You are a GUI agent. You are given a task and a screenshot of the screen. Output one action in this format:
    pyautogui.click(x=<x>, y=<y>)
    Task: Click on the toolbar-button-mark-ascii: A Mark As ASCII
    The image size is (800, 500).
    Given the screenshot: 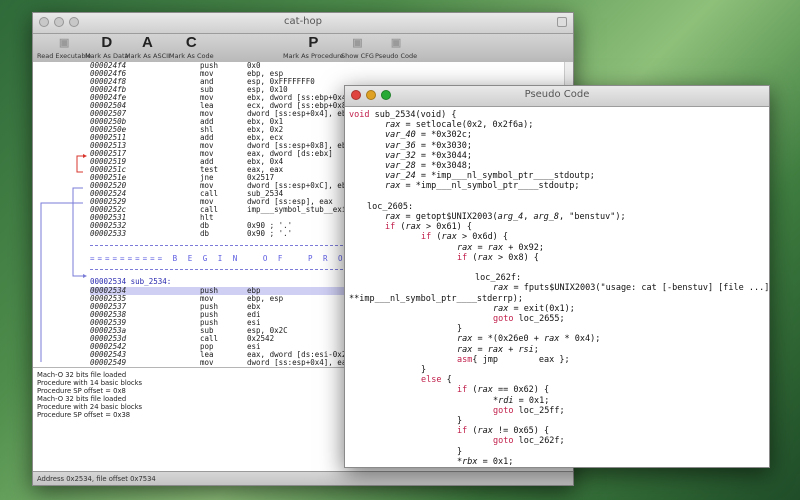 What is the action you would take?
    pyautogui.click(x=147, y=47)
    